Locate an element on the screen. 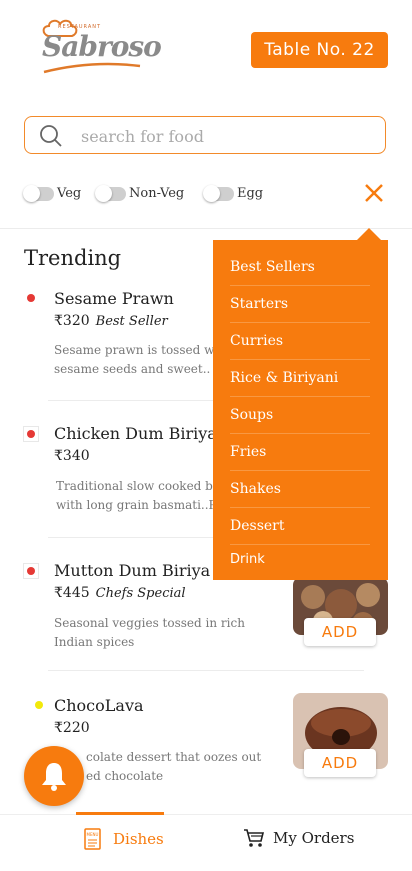 This screenshot has height=871, width=412. menu-item-rice-biriyani: Rice & Biriyani is located at coordinates (300, 378).